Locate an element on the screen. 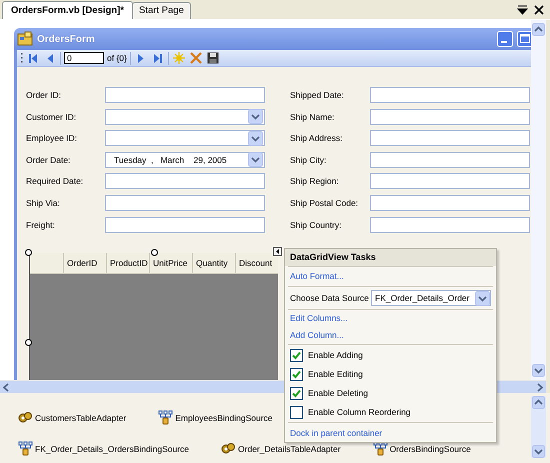 The height and width of the screenshot is (463, 550). field-label: Ship City: is located at coordinates (309, 160).